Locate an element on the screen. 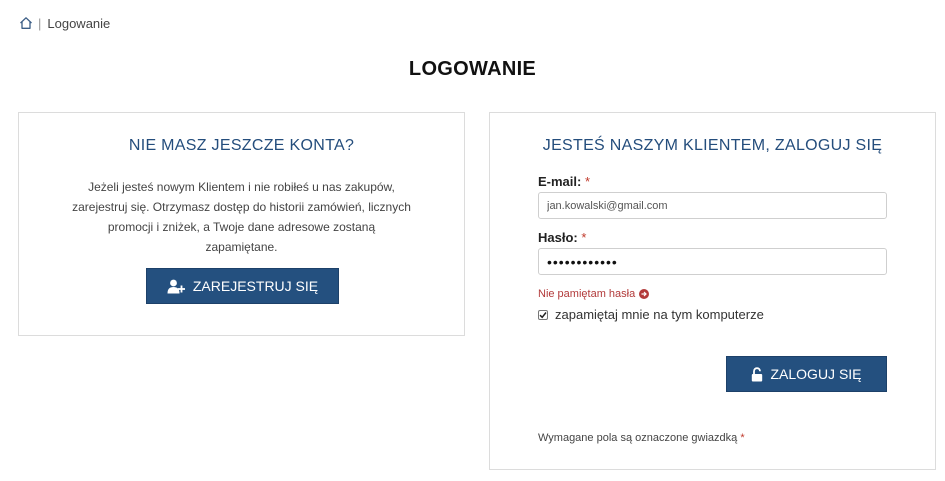  required-fields-note-text: Wymagane pola są oznaczone gwiazdką is located at coordinates (638, 438).